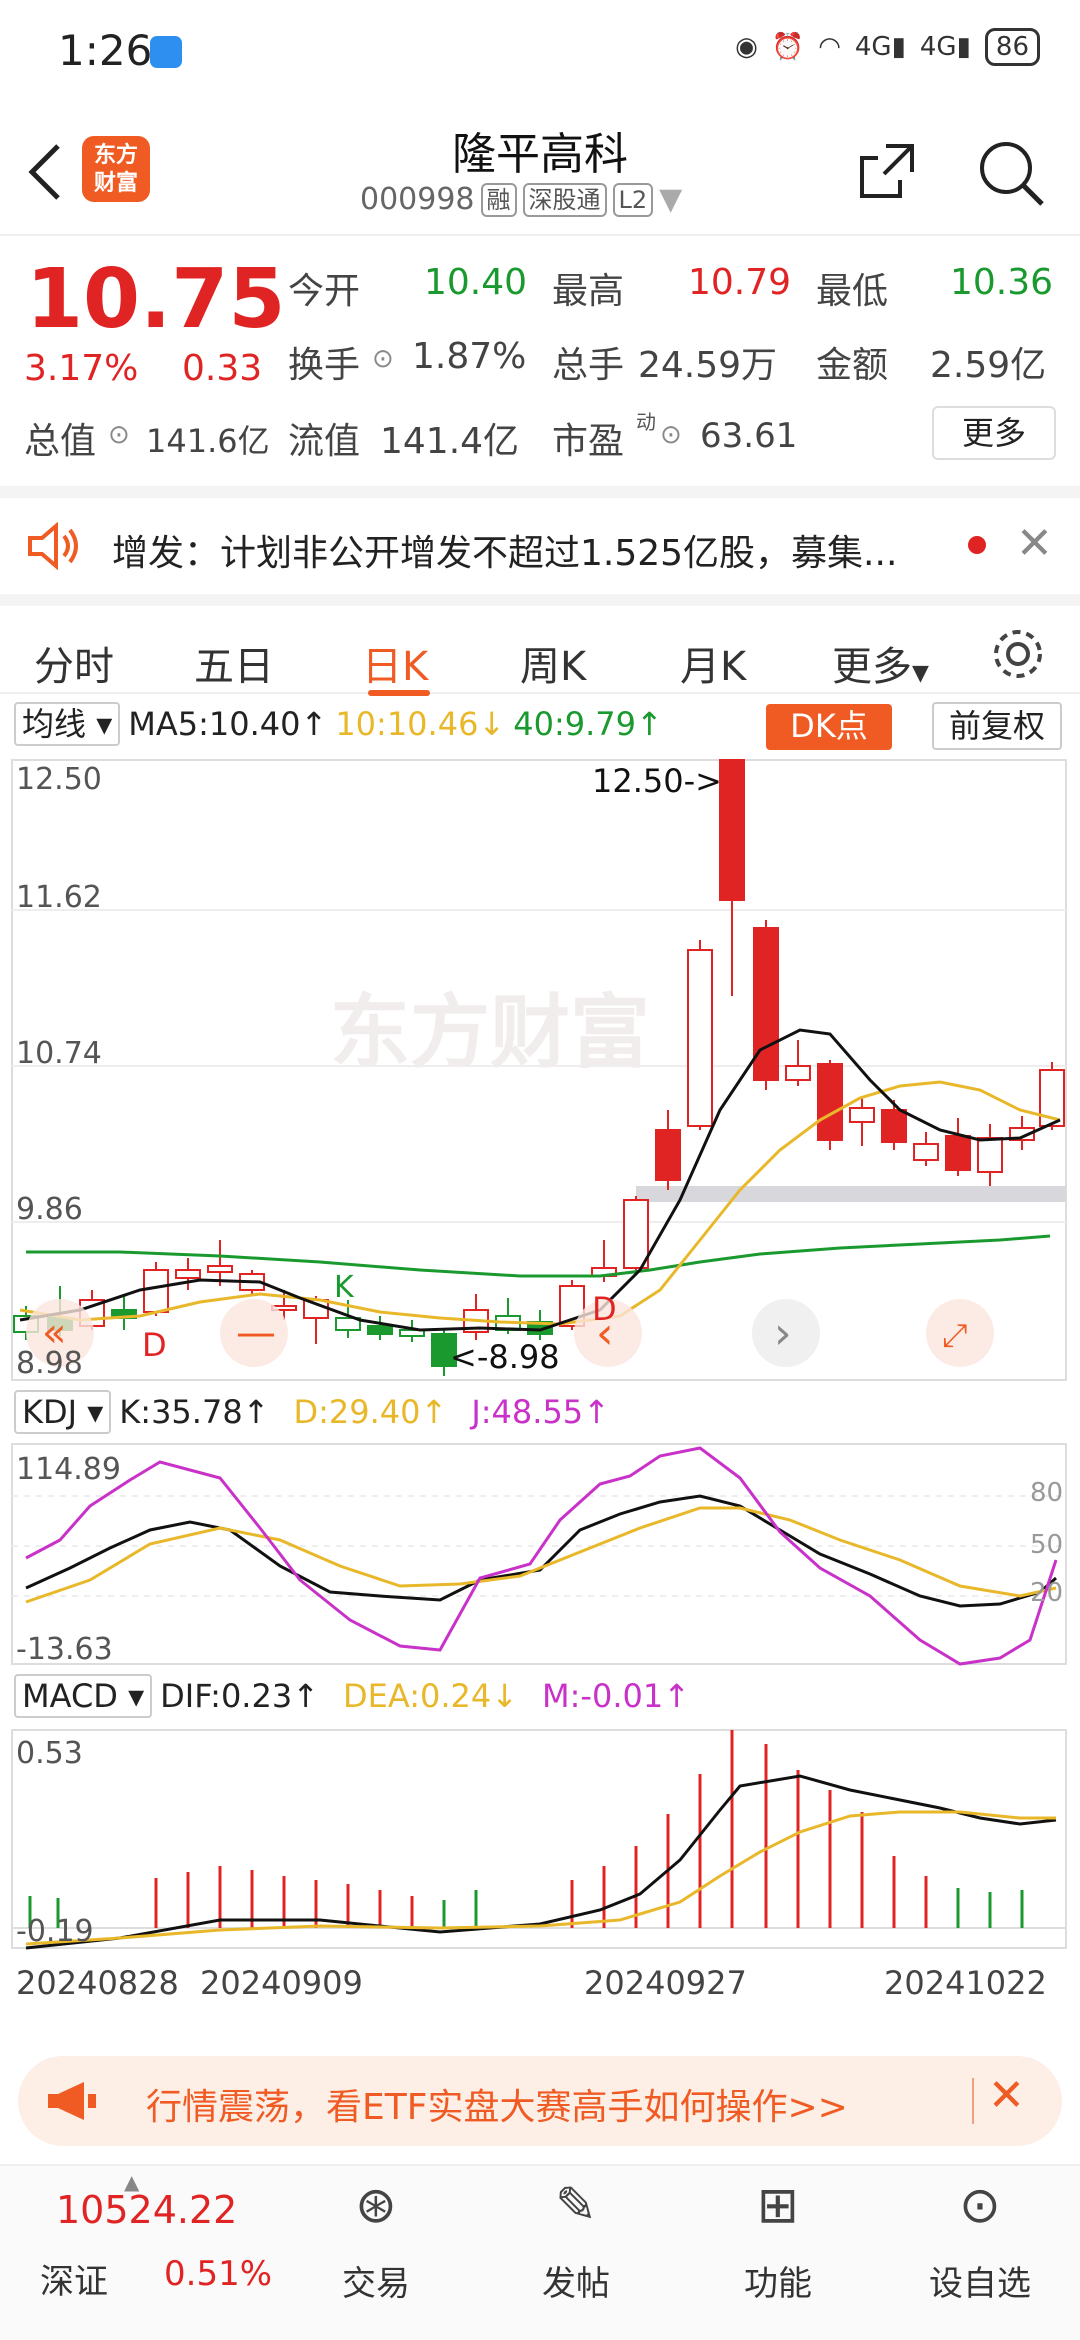  What do you see at coordinates (616, 1696) in the screenshot?
I see `macd-m-value: M:-0.01↑` at bounding box center [616, 1696].